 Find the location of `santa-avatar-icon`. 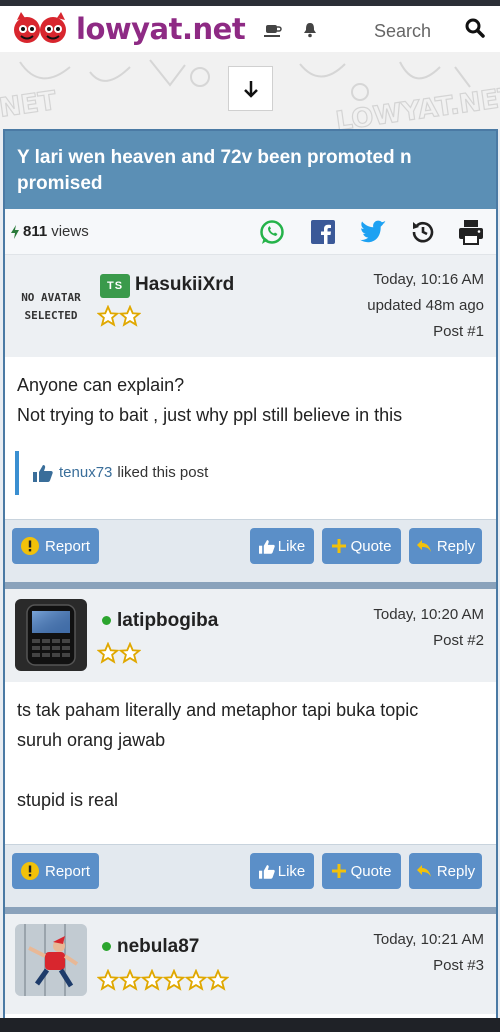

santa-avatar-icon is located at coordinates (51, 960).